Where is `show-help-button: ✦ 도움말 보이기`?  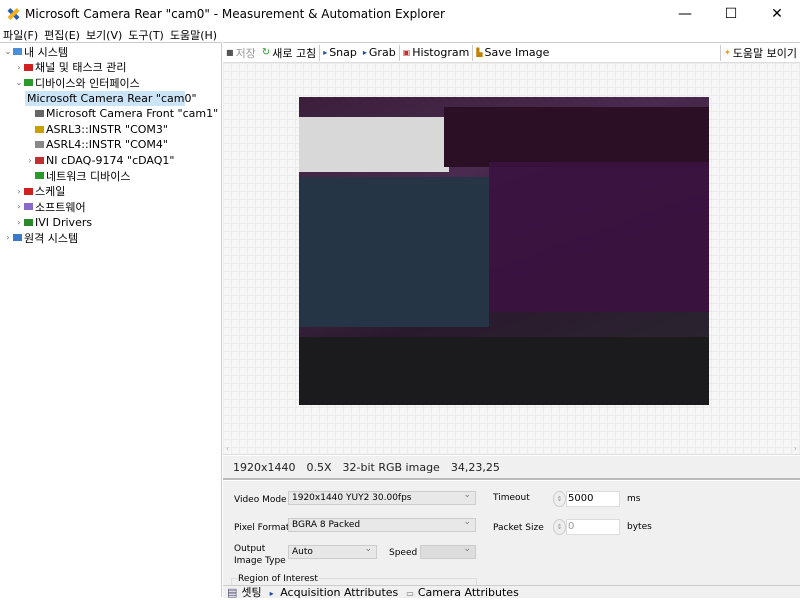
show-help-button: ✦ 도움말 보이기 is located at coordinates (760, 53).